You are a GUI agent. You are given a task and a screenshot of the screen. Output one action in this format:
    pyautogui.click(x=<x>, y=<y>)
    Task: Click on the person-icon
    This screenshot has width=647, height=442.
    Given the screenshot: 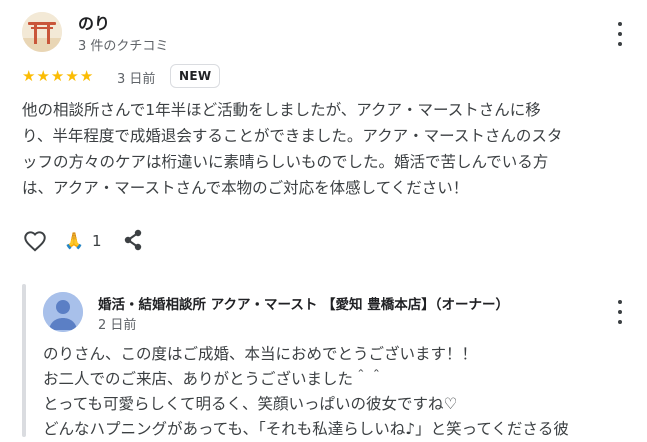 What is the action you would take?
    pyautogui.click(x=63, y=312)
    